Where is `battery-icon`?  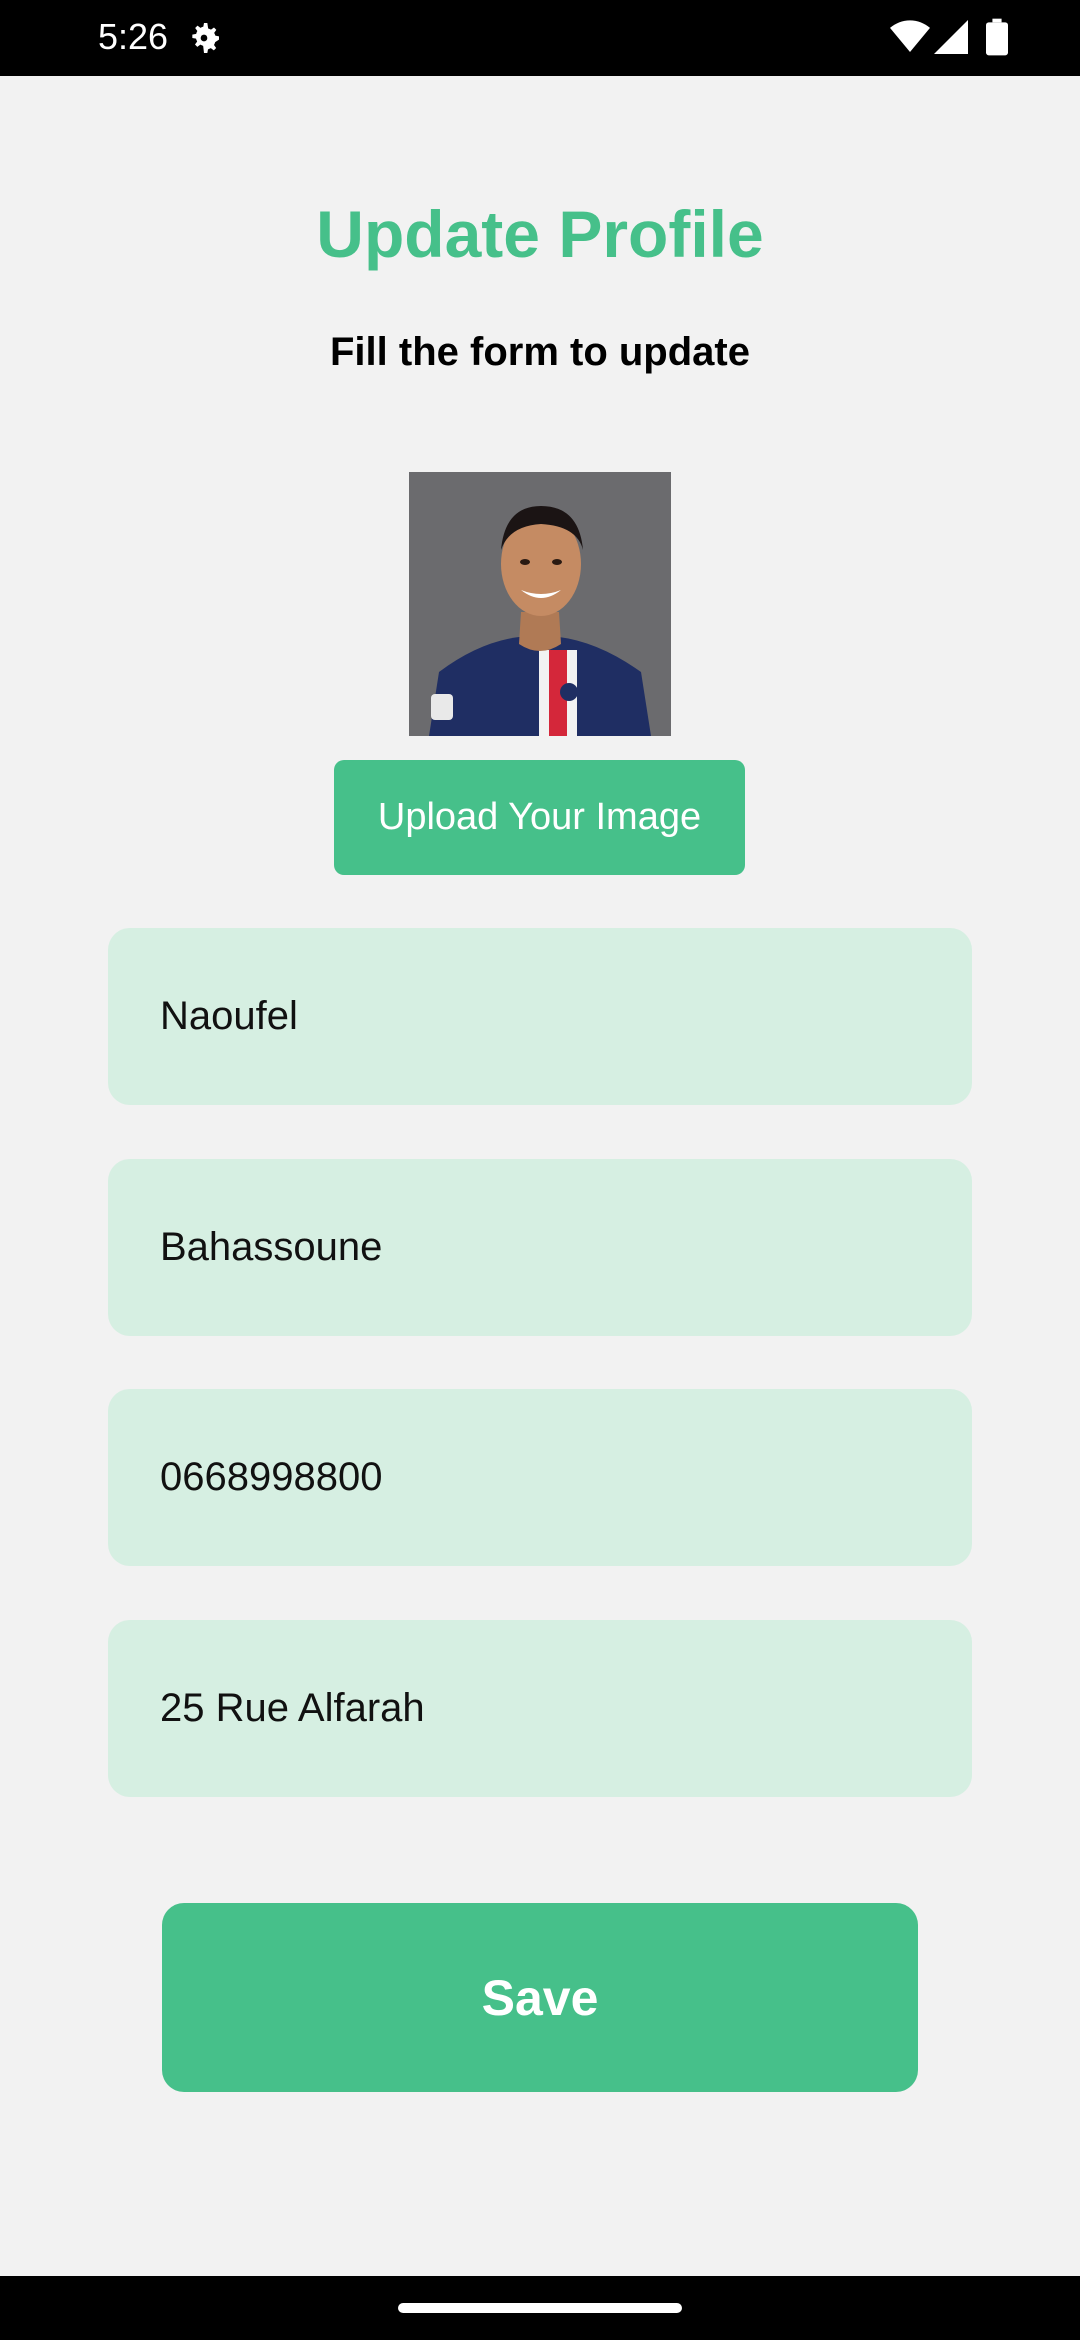
battery-icon is located at coordinates (997, 37).